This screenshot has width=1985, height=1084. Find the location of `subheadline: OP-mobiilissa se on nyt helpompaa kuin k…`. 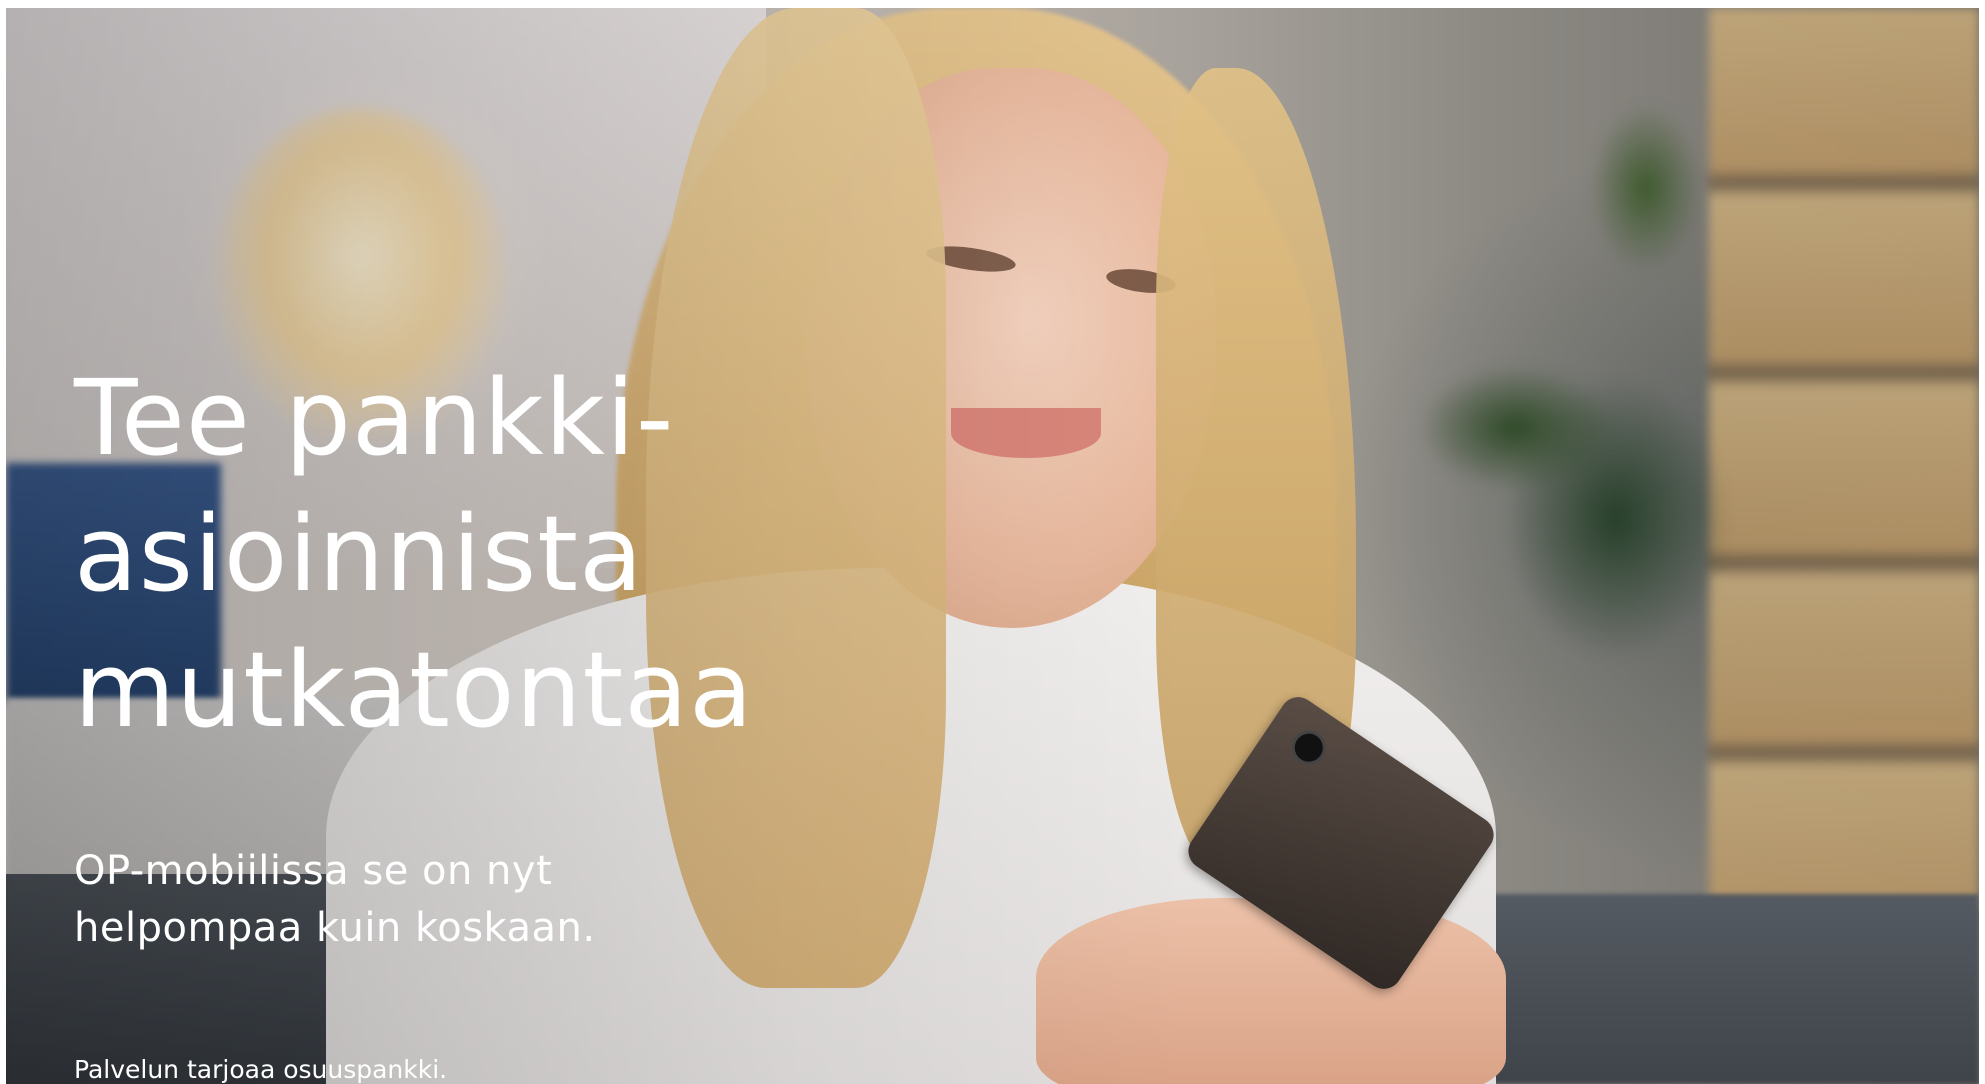

subheadline: OP-mobiilissa se on nyt helpompaa kuin k… is located at coordinates (335, 900).